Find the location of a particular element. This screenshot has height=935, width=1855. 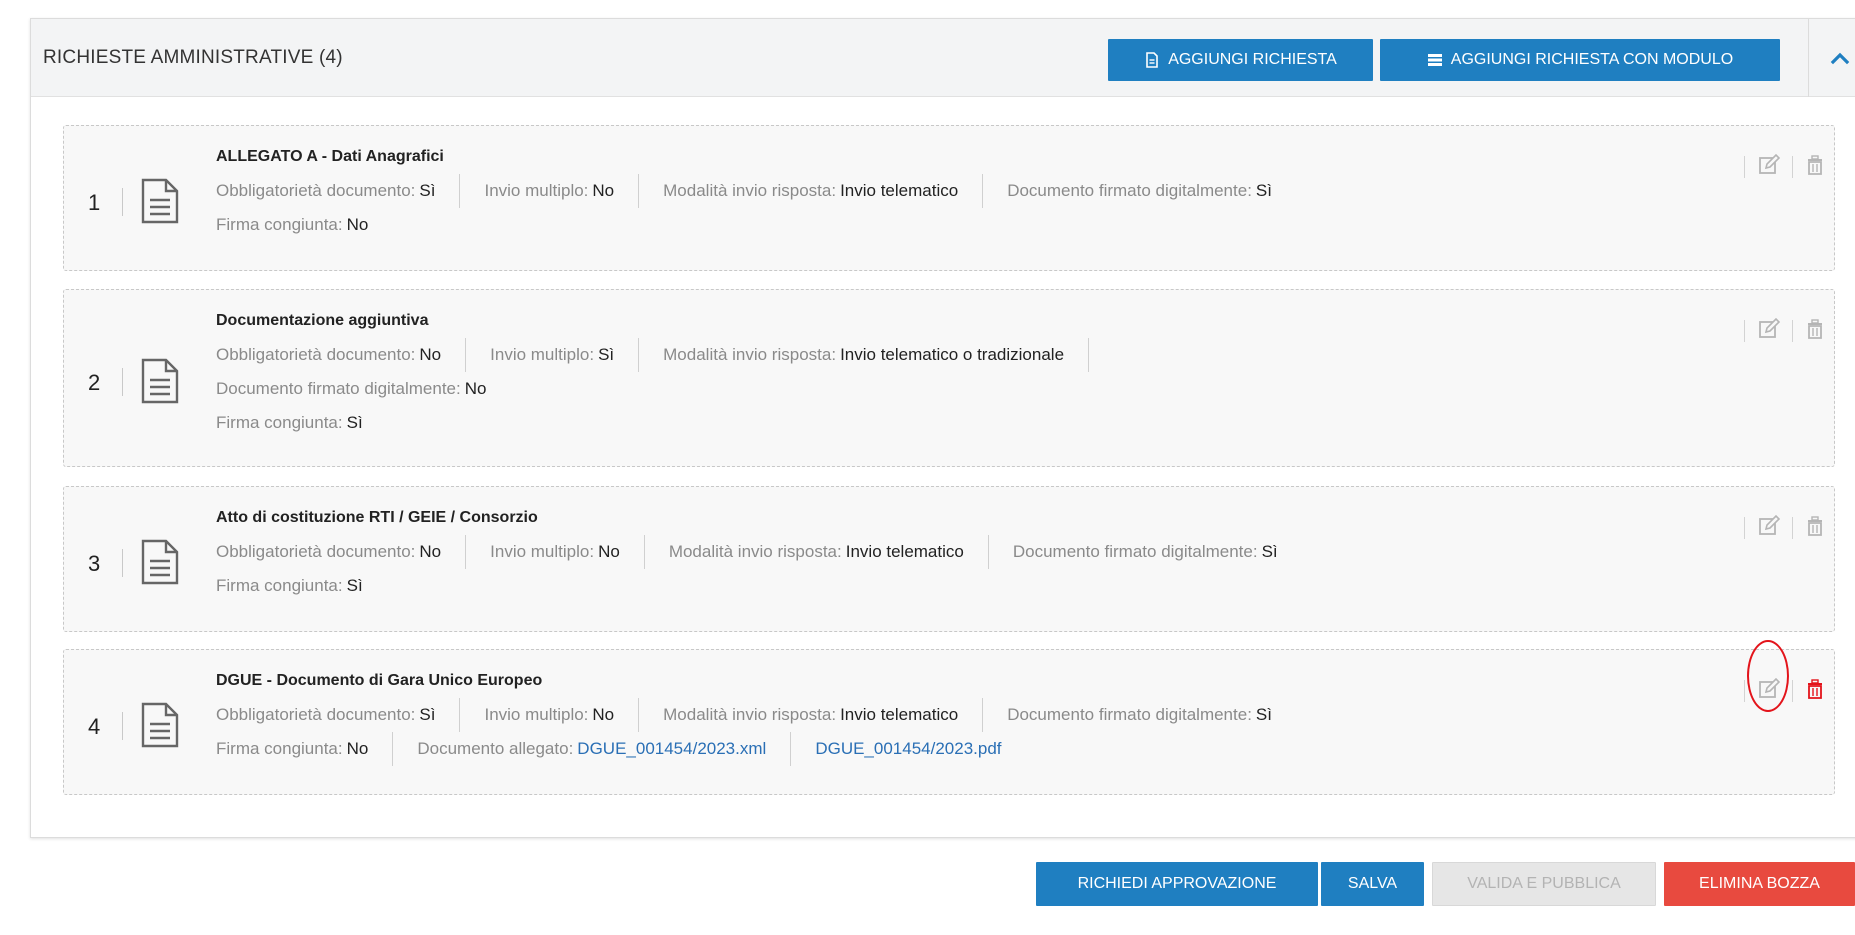

request-meta: Documento firmato digitalmente: No is located at coordinates (363, 389).